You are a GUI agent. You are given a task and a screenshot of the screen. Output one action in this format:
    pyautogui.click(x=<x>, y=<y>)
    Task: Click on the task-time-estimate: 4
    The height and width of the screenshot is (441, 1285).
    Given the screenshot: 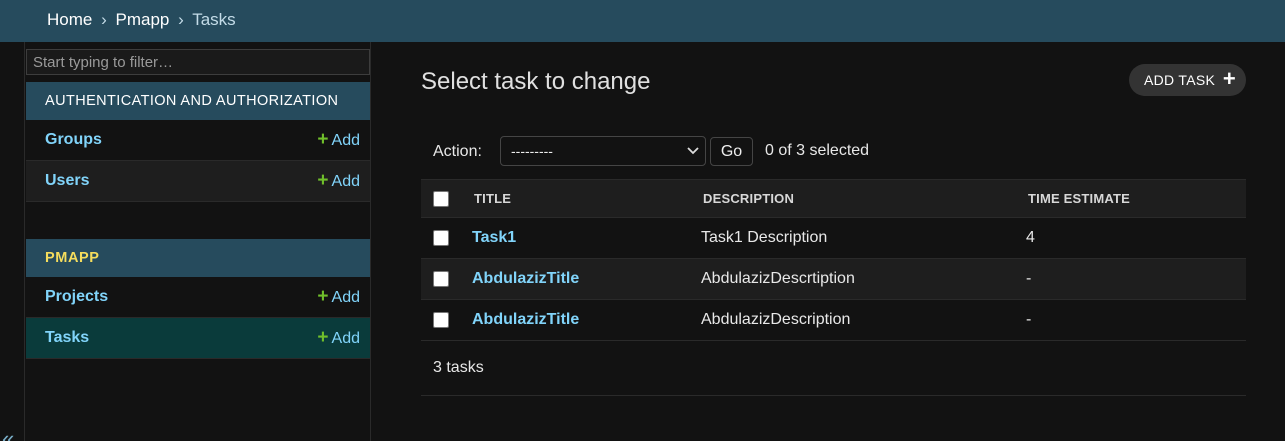 What is the action you would take?
    pyautogui.click(x=1030, y=237)
    